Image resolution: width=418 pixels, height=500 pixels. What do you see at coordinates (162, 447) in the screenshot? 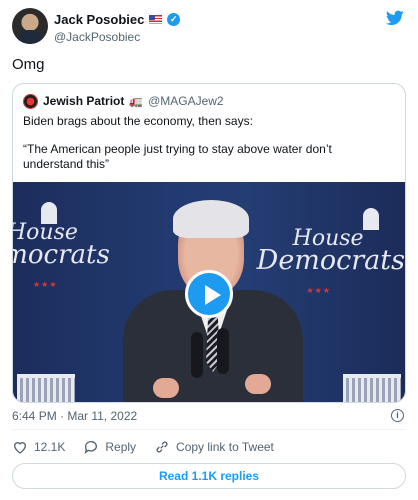
I see `link-icon` at bounding box center [162, 447].